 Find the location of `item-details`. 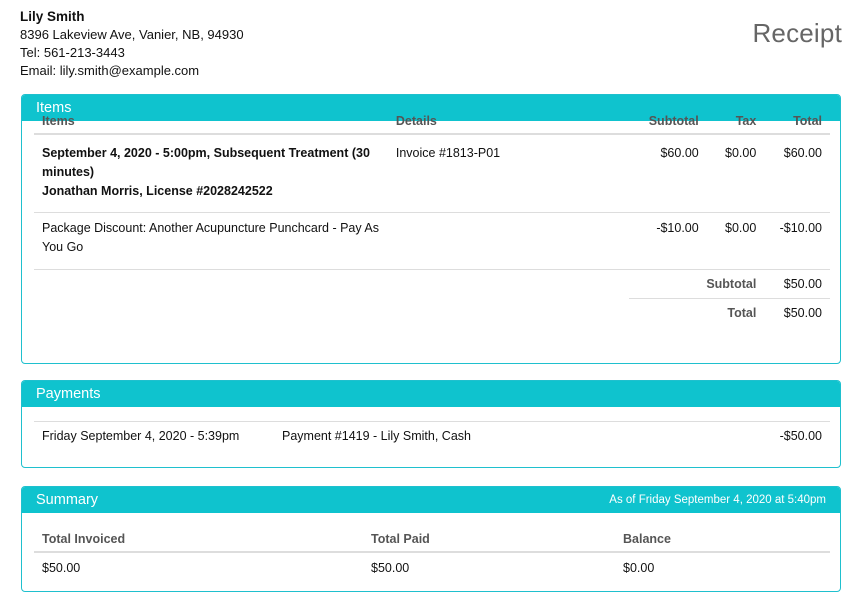

item-details is located at coordinates (512, 241).